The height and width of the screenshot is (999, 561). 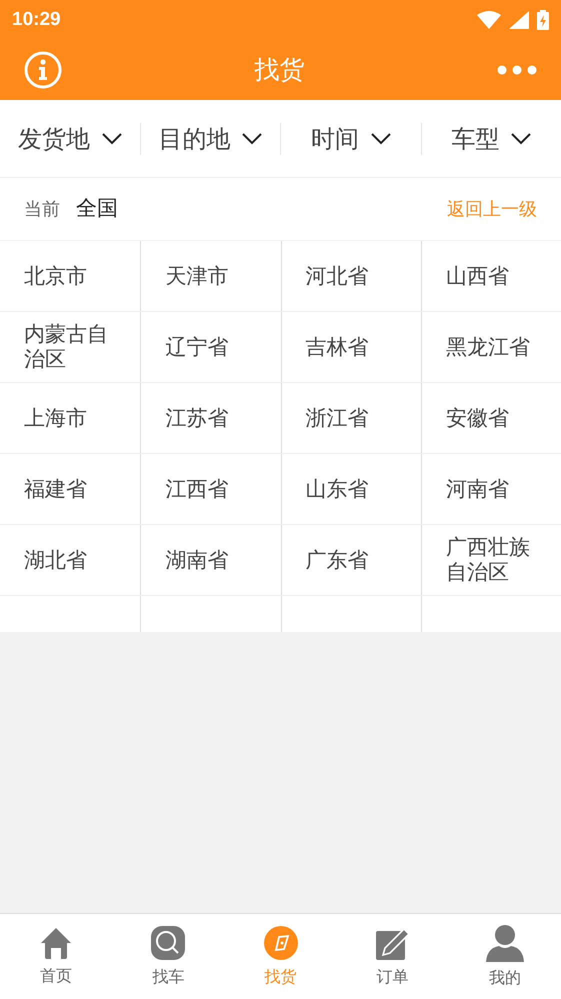 What do you see at coordinates (279, 70) in the screenshot?
I see `page-title: 找货` at bounding box center [279, 70].